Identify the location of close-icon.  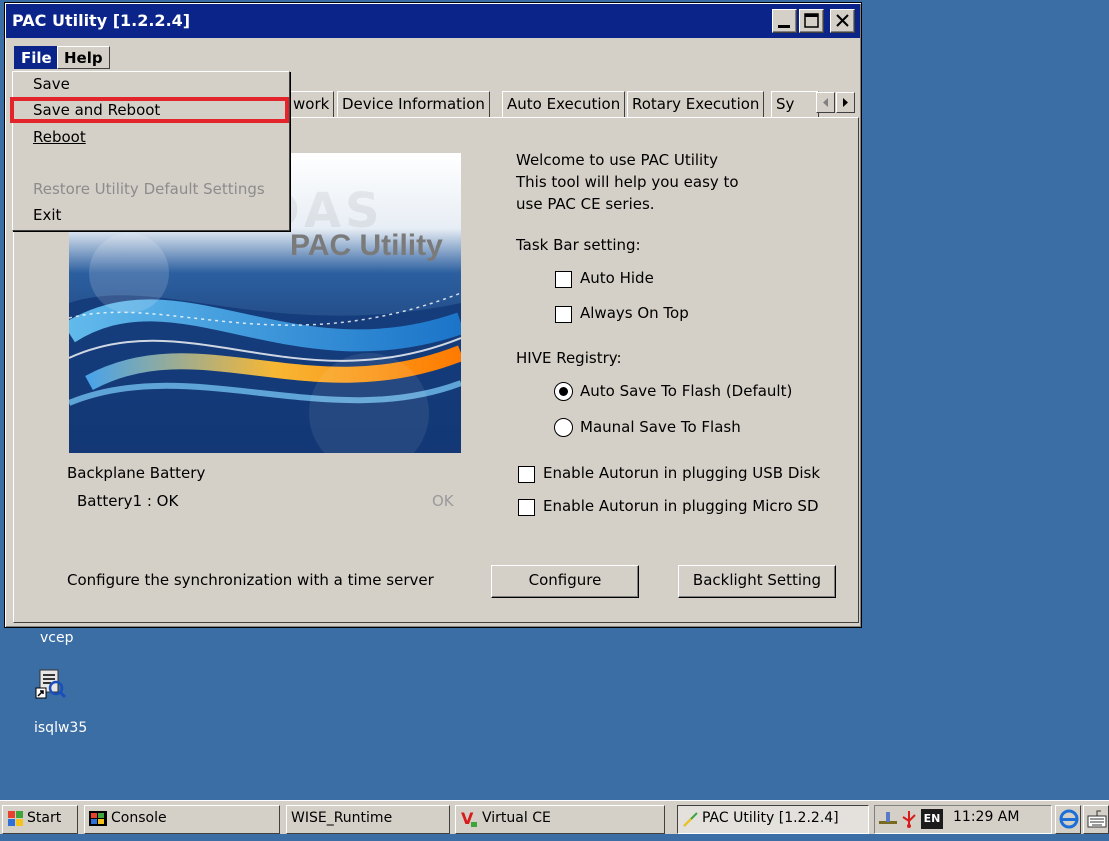
(842, 20).